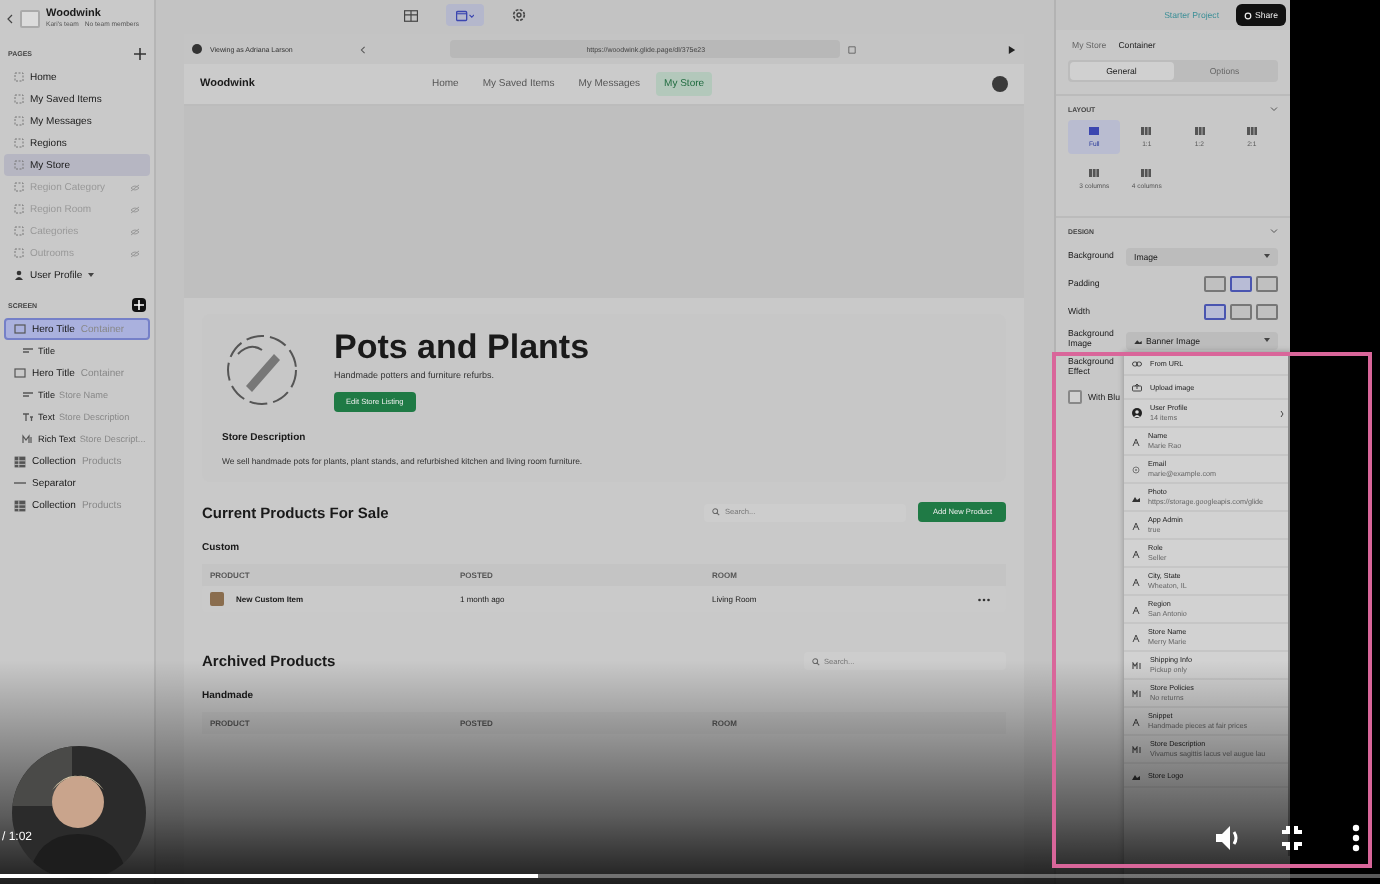 The image size is (1380, 884). Describe the element at coordinates (1012, 49) in the screenshot. I see `play-icon` at that location.